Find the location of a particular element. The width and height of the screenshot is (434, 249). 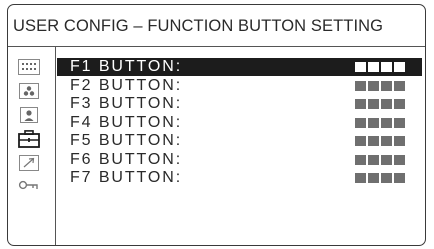

menu-row-f4: F4 BUTTON: is located at coordinates (239, 123).